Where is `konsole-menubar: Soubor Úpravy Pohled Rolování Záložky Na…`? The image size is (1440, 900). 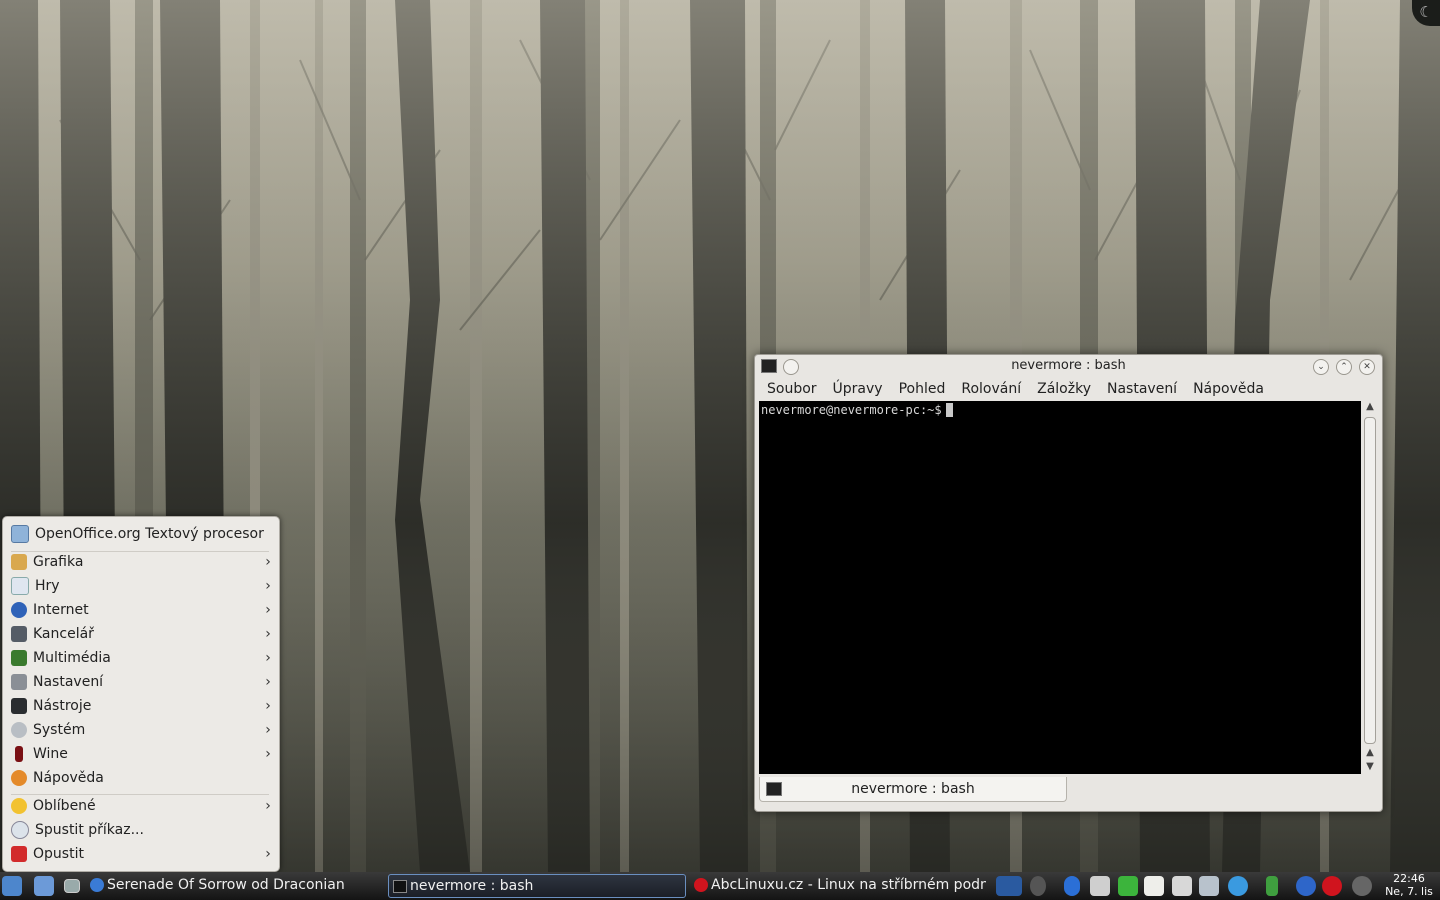 konsole-menubar: Soubor Úpravy Pohled Rolování Záložky Na… is located at coordinates (1015, 389).